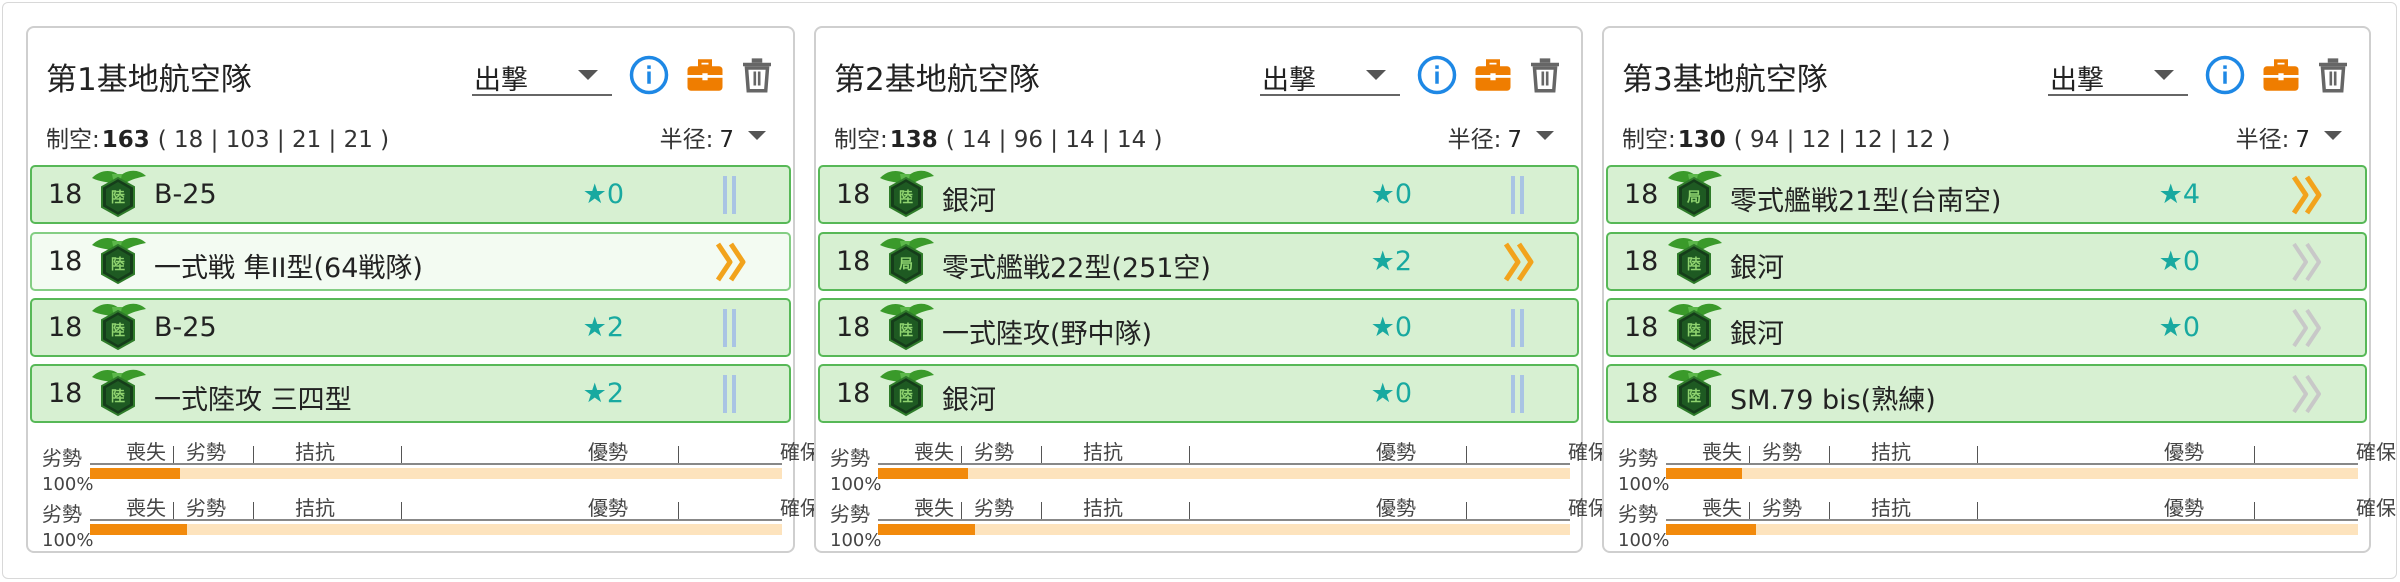 This screenshot has height=582, width=2400. Describe the element at coordinates (1054, 140) in the screenshot. I see `air-power-detail: ( 14 | 96 | 14 | 14 )` at that location.